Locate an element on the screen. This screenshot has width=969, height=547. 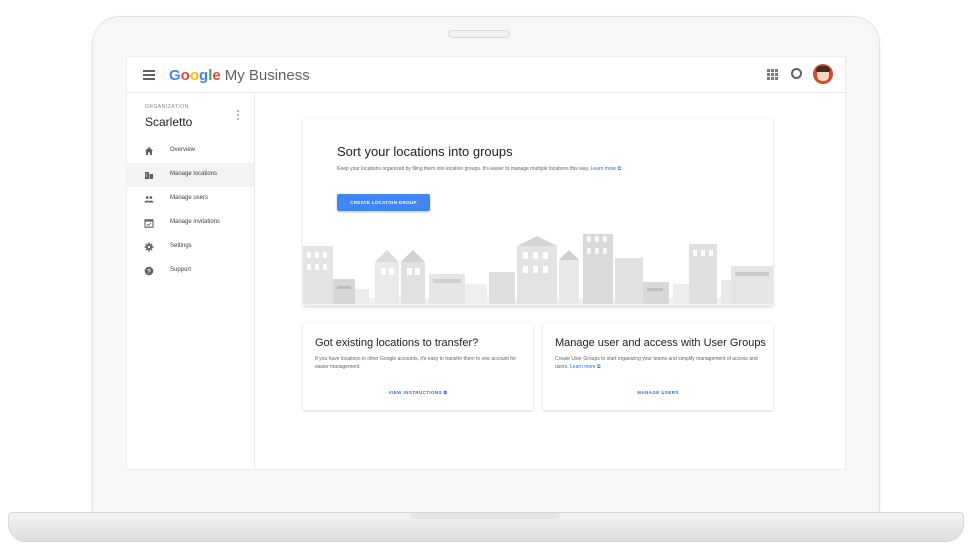
sidebar-item-settings: Settings is located at coordinates (190, 247).